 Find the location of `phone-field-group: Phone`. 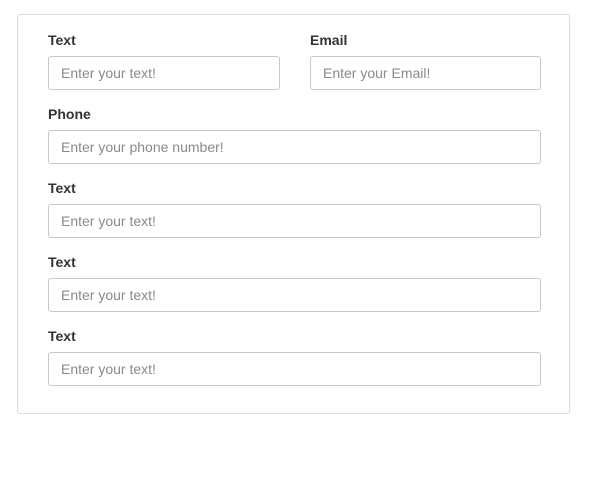

phone-field-group: Phone is located at coordinates (294, 135).